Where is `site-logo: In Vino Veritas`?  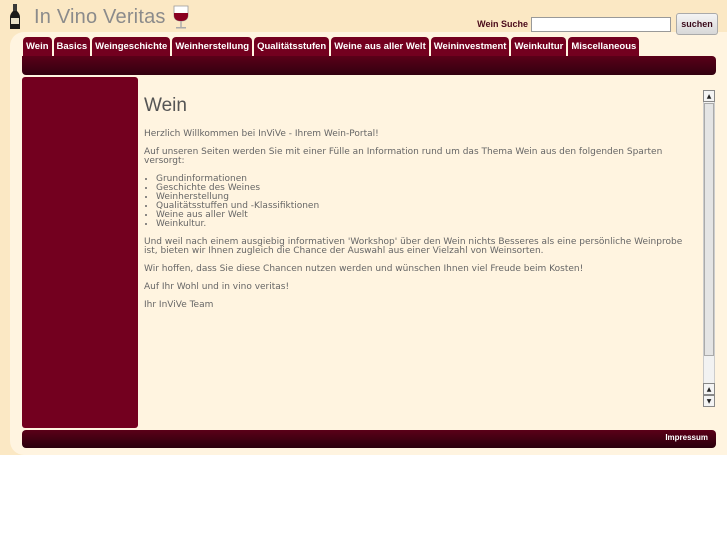
site-logo: In Vino Veritas is located at coordinates (100, 17).